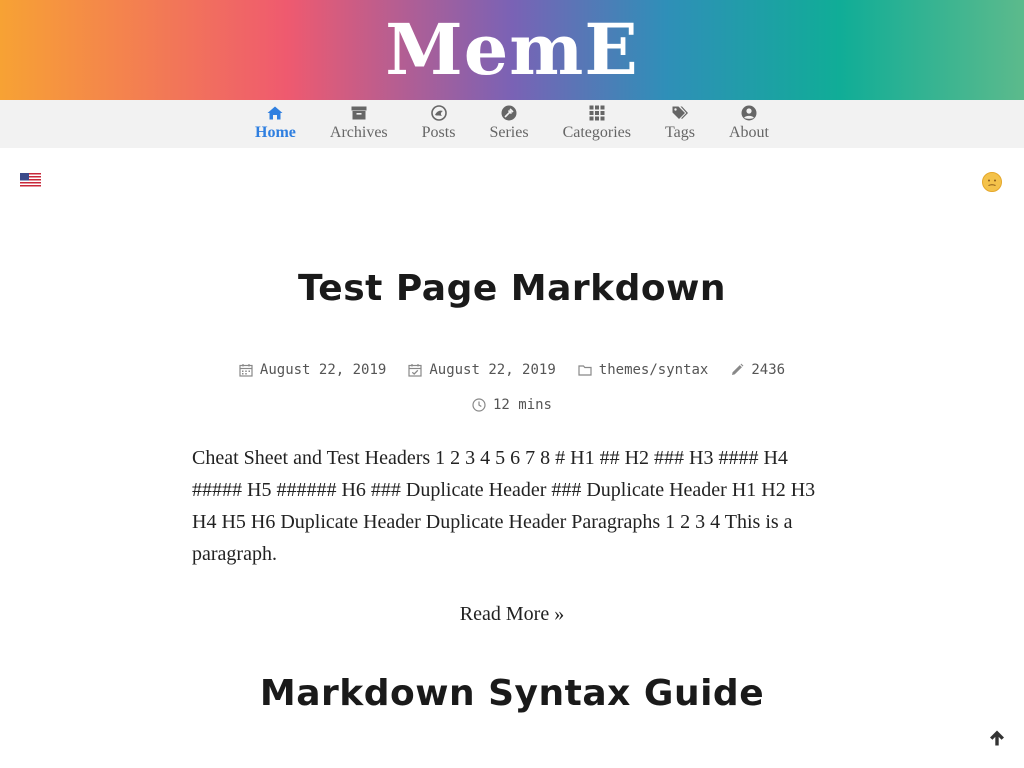 The image size is (1024, 768). Describe the element at coordinates (596, 132) in the screenshot. I see `nav-label: Categories` at that location.